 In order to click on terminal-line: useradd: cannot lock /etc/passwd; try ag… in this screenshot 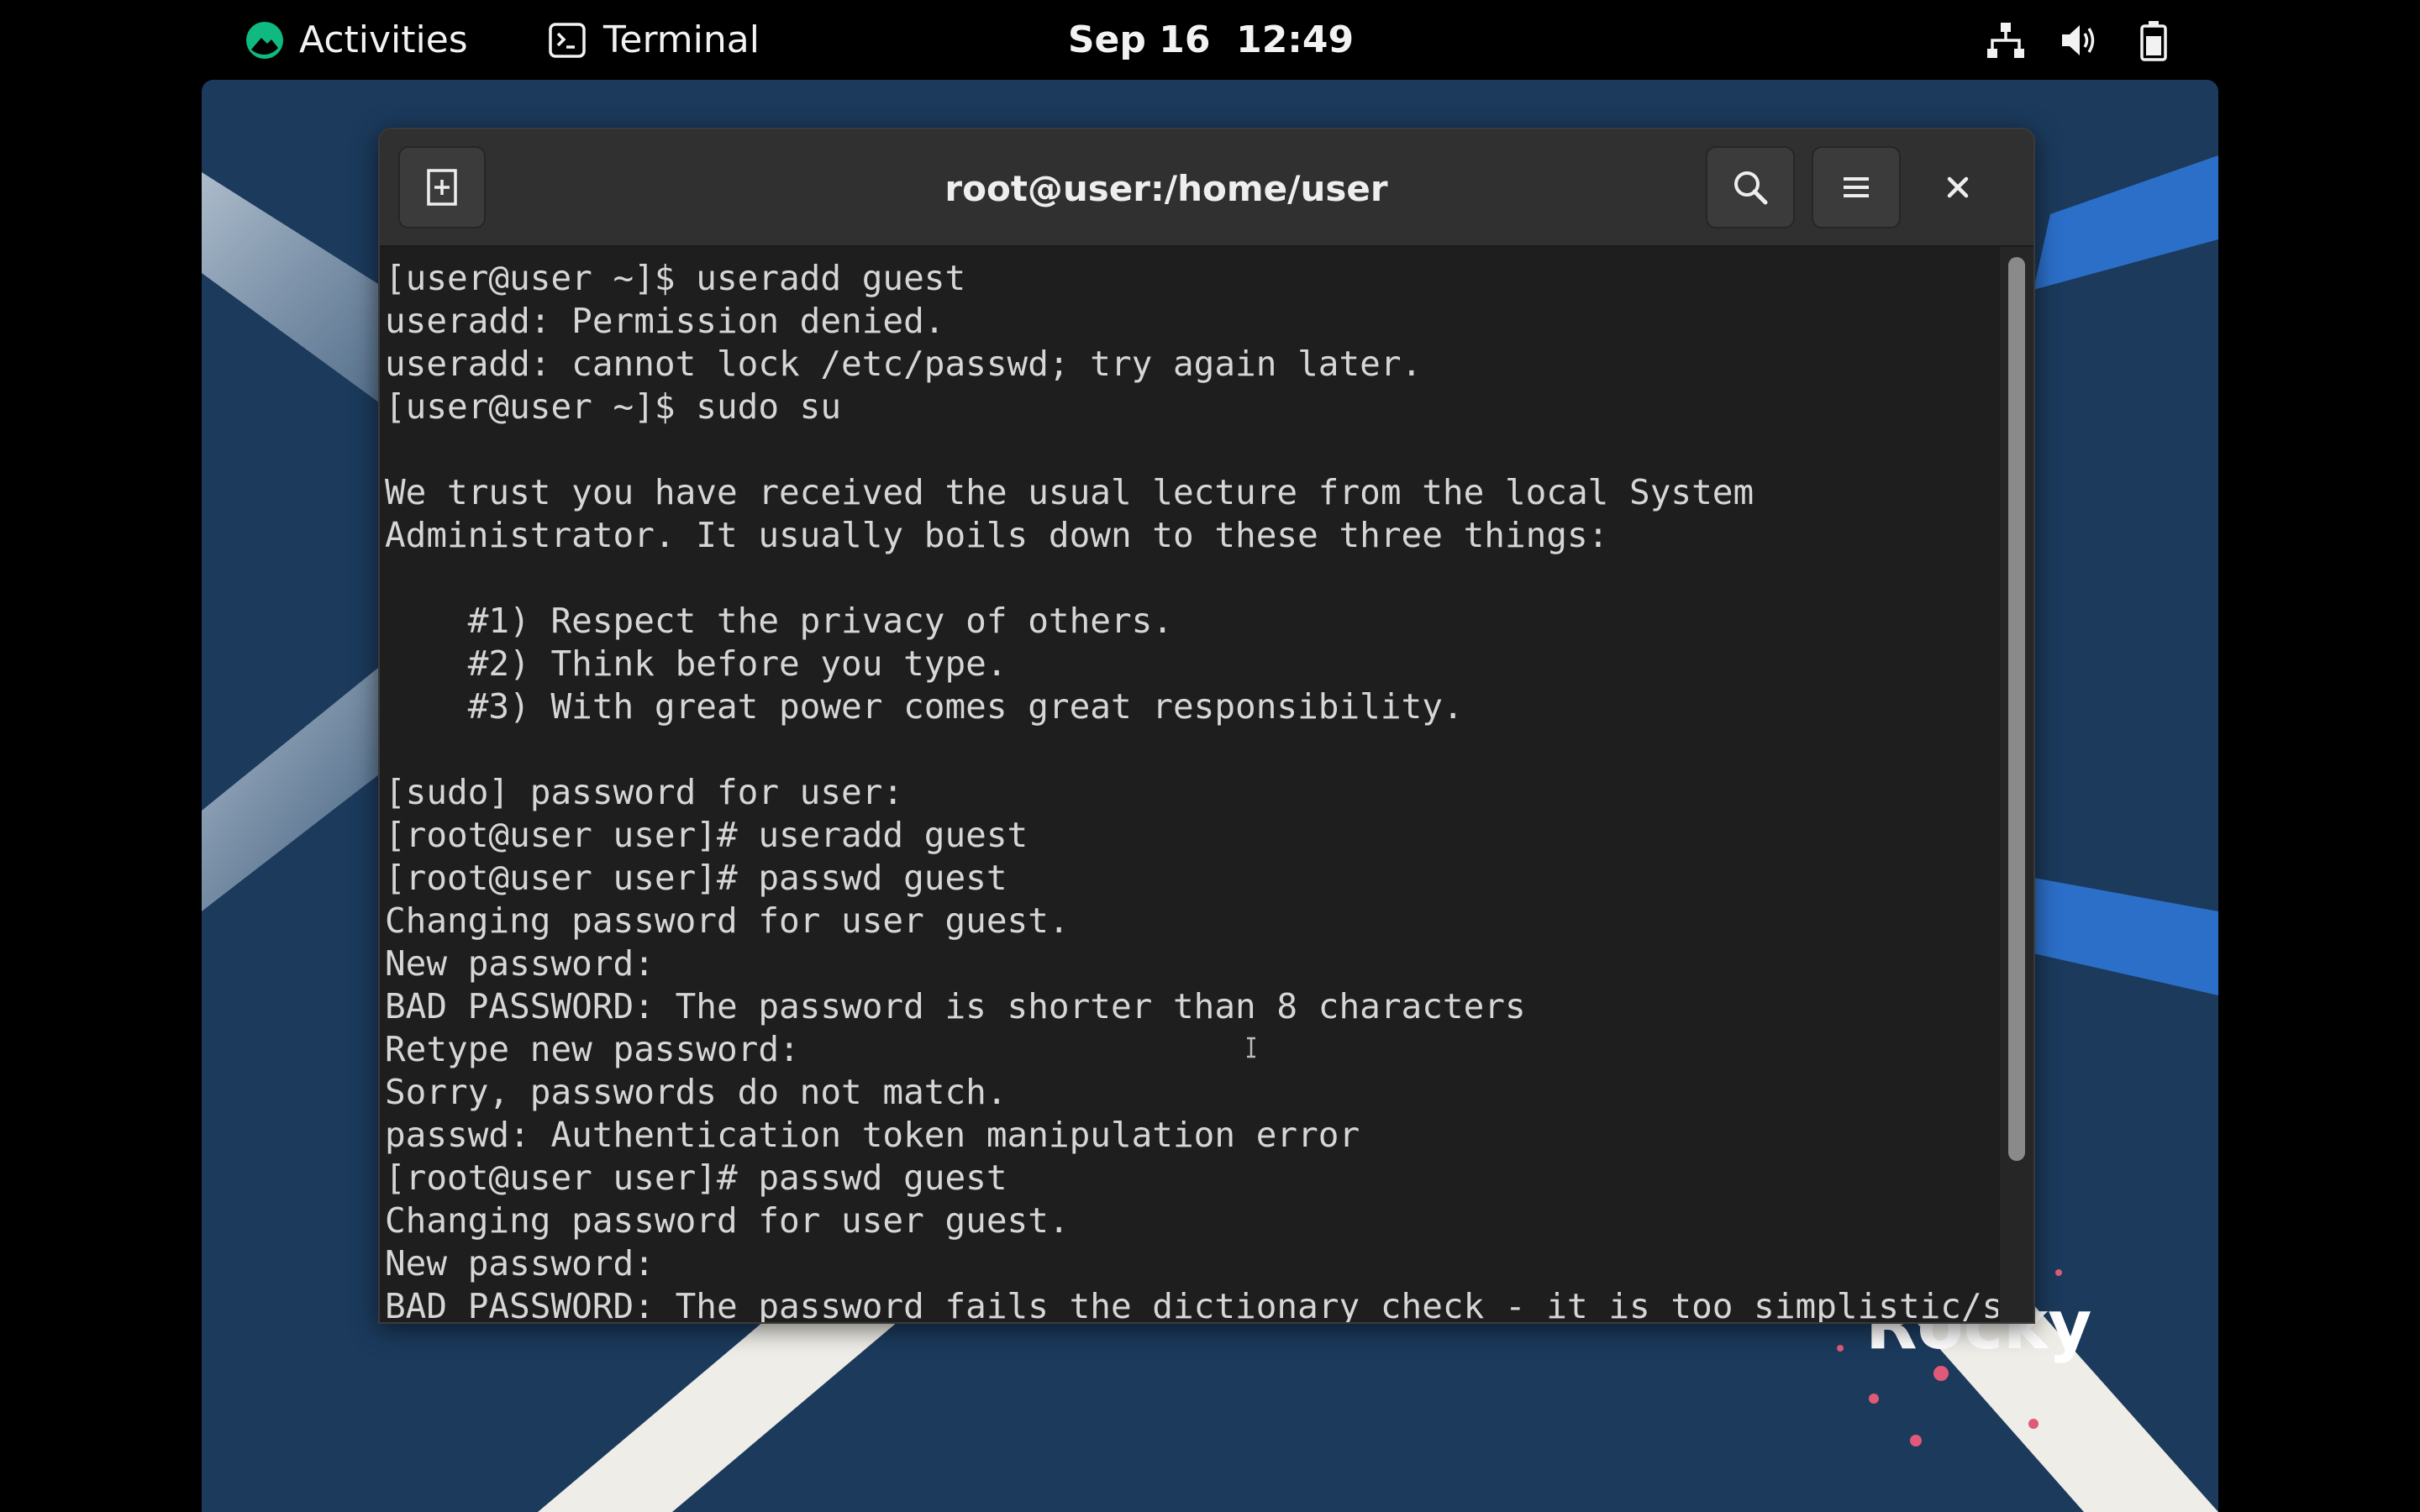, I will do `click(904, 364)`.